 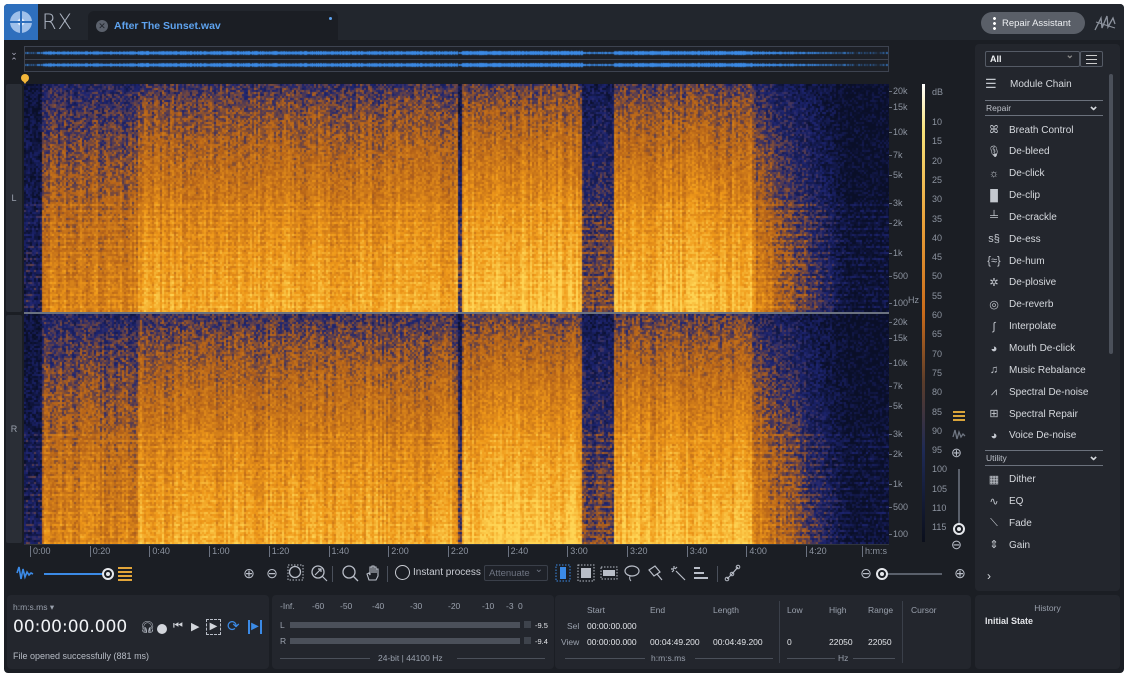 I want to click on time-frequency-selection-tool-icon, so click(x=586, y=573).